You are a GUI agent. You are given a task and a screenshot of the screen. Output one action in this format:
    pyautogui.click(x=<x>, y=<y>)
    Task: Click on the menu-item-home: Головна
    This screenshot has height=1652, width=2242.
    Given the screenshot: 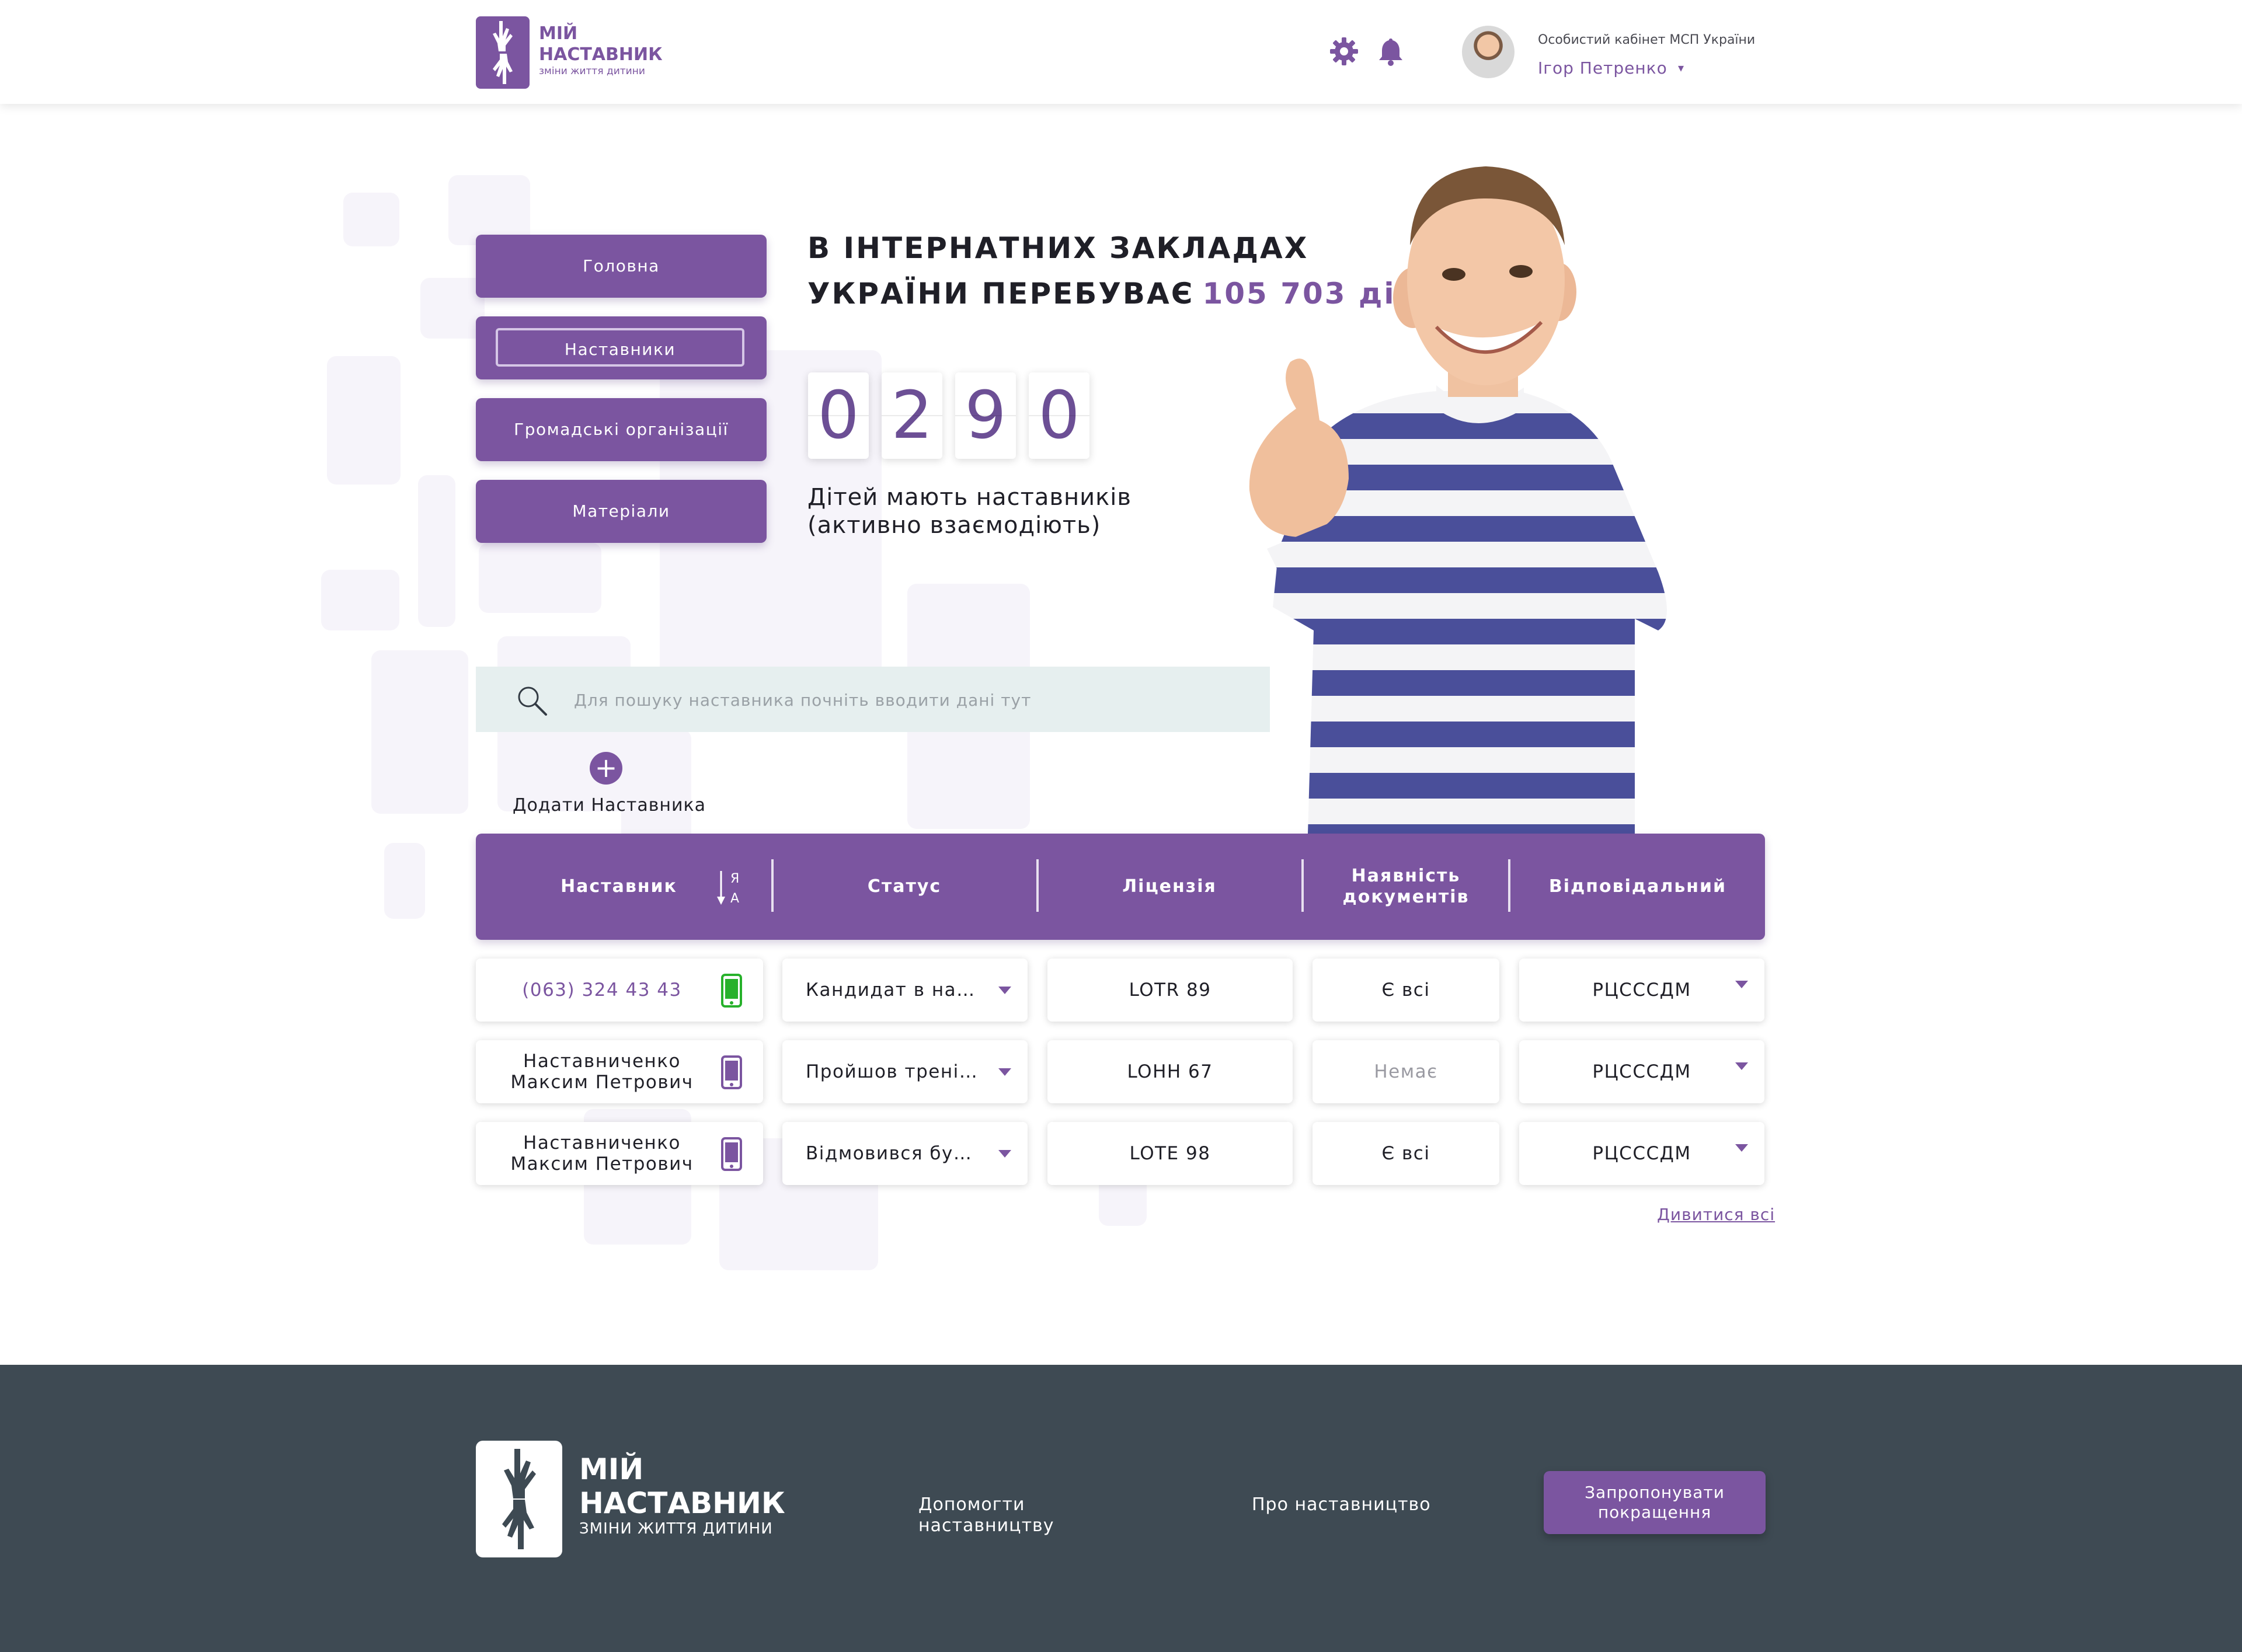 What is the action you would take?
    pyautogui.click(x=621, y=266)
    